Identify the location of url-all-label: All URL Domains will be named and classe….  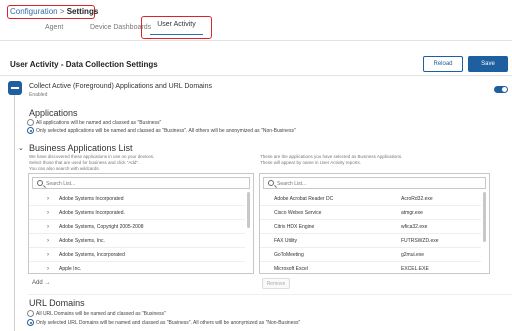
(101, 314).